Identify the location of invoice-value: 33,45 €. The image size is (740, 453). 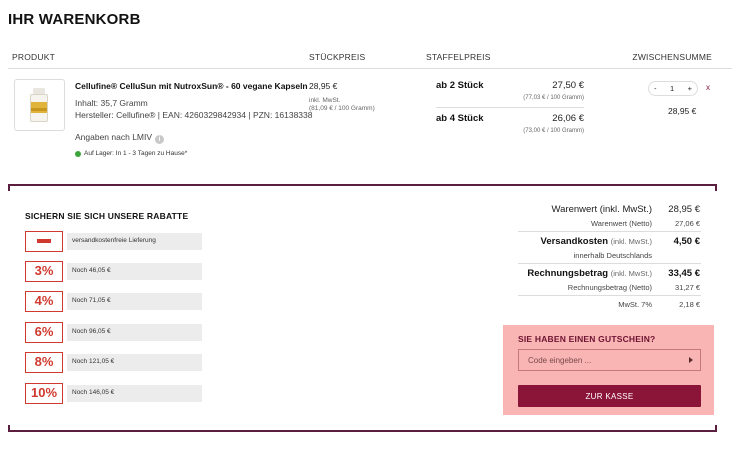
(684, 273).